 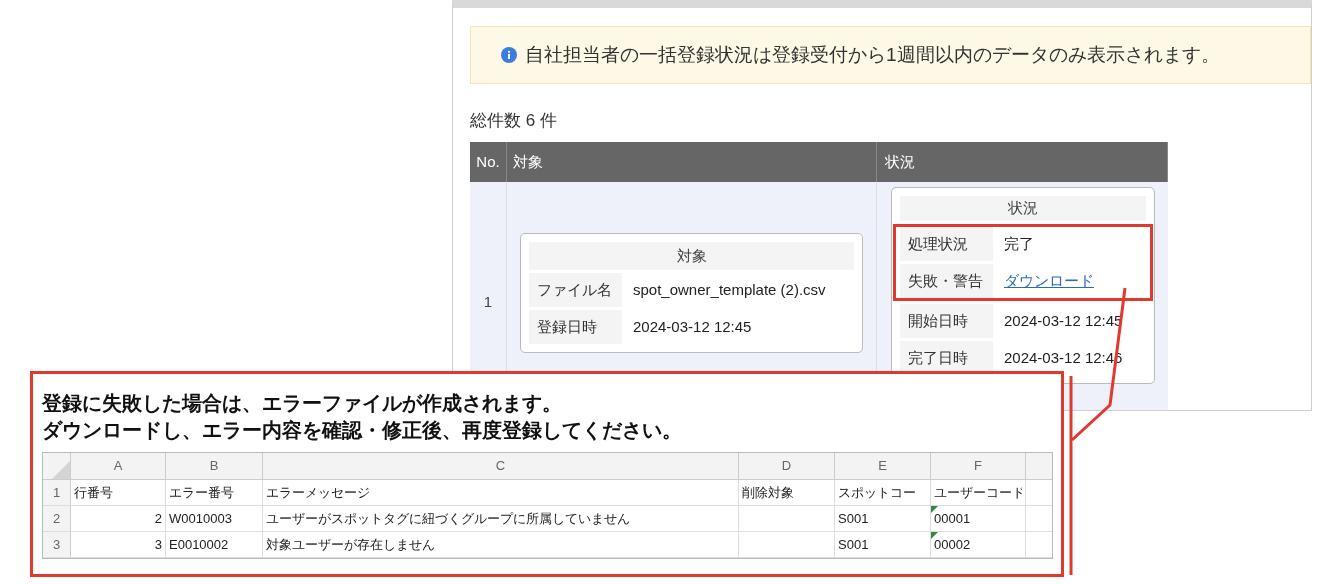 I want to click on callout-text: 登録に失敗した場合は、エラーファイルが作成されます。, so click(x=302, y=403).